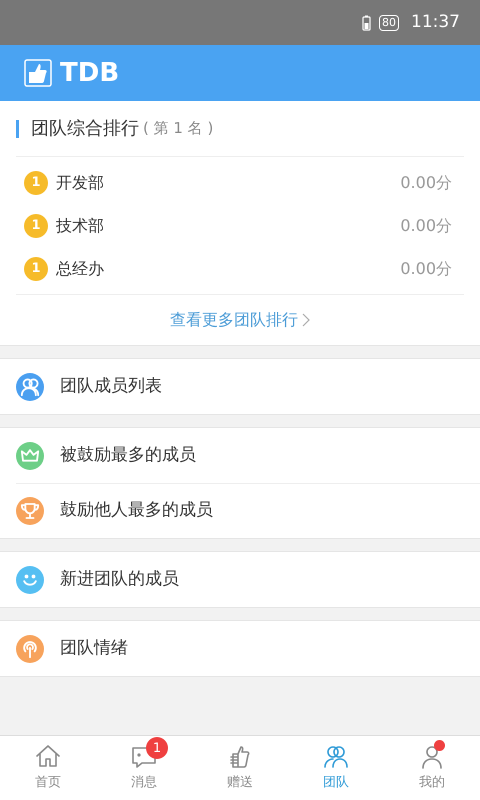 The width and height of the screenshot is (480, 800). I want to click on menu-item: 被鼓励最多的成员, so click(248, 455).